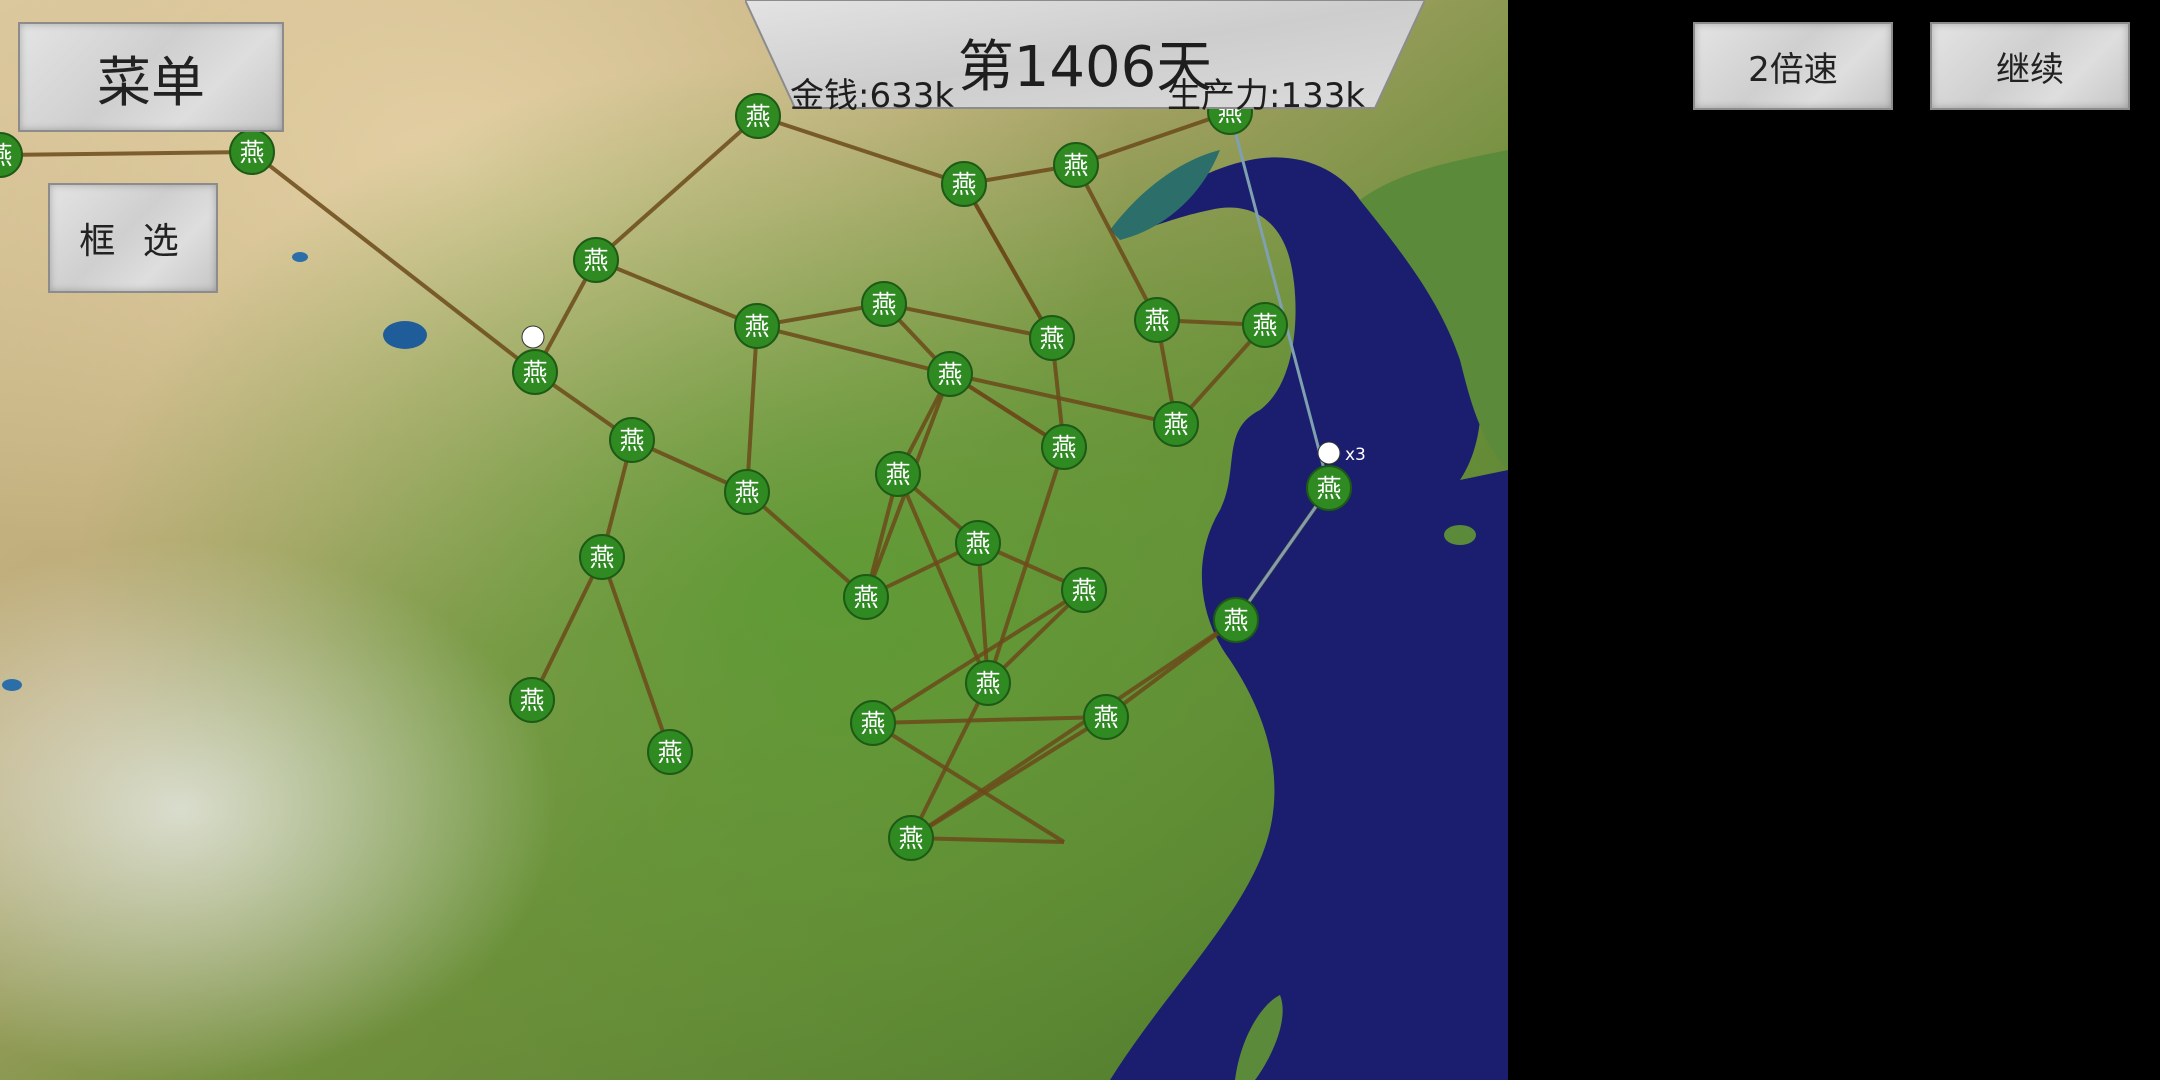 The height and width of the screenshot is (1080, 2160). I want to click on continue-button: 继续, so click(2030, 66).